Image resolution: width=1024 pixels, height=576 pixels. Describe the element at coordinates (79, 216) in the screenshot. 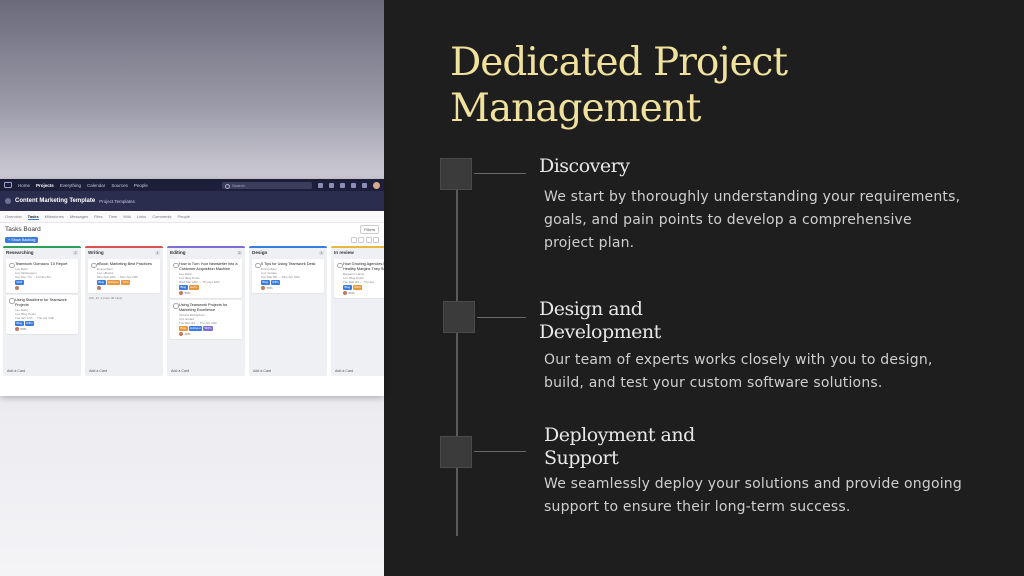

I see `tab-messages: Messages` at that location.